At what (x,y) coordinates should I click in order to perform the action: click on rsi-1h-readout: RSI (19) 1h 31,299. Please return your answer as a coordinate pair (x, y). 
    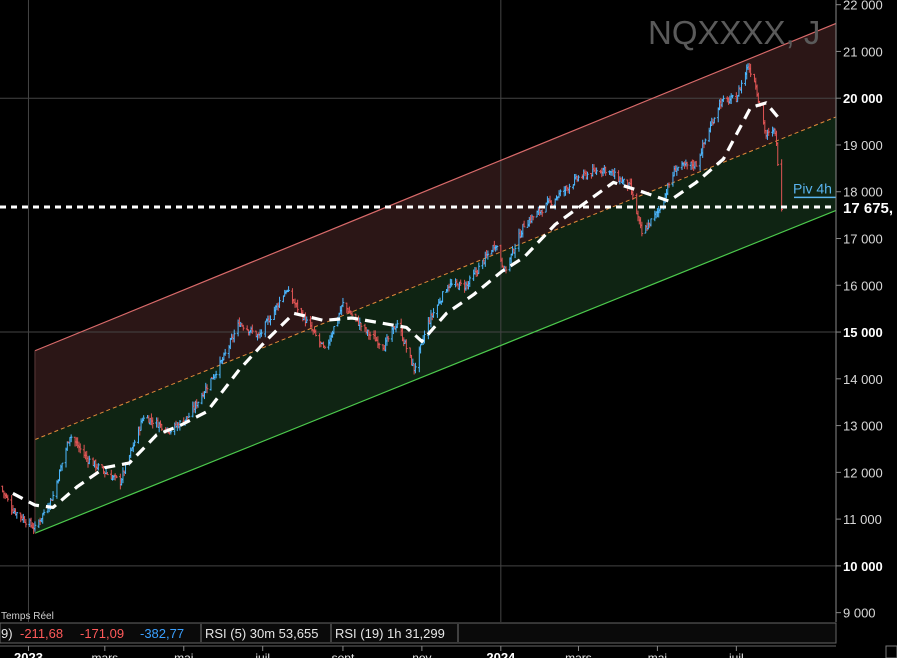
    Looking at the image, I should click on (390, 633).